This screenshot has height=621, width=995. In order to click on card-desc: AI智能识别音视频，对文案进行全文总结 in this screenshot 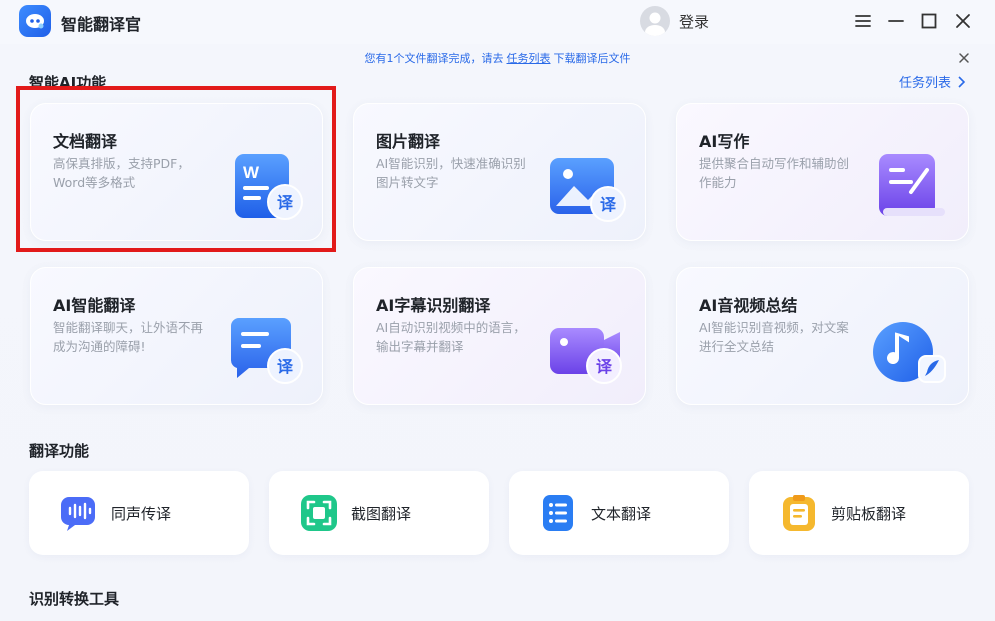, I will do `click(774, 337)`.